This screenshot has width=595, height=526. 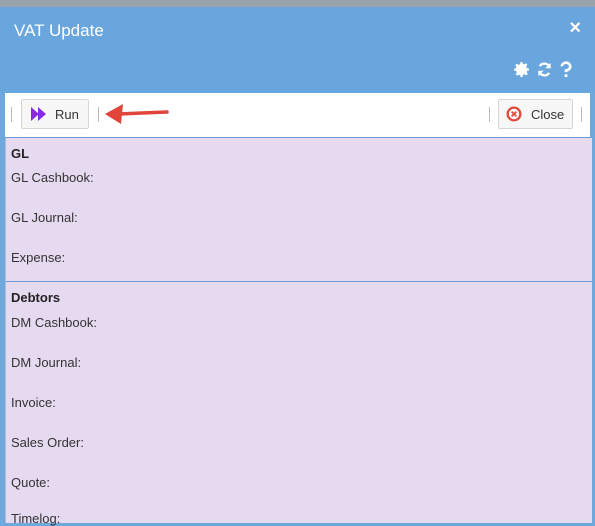 What do you see at coordinates (566, 69) in the screenshot?
I see `help-icon` at bounding box center [566, 69].